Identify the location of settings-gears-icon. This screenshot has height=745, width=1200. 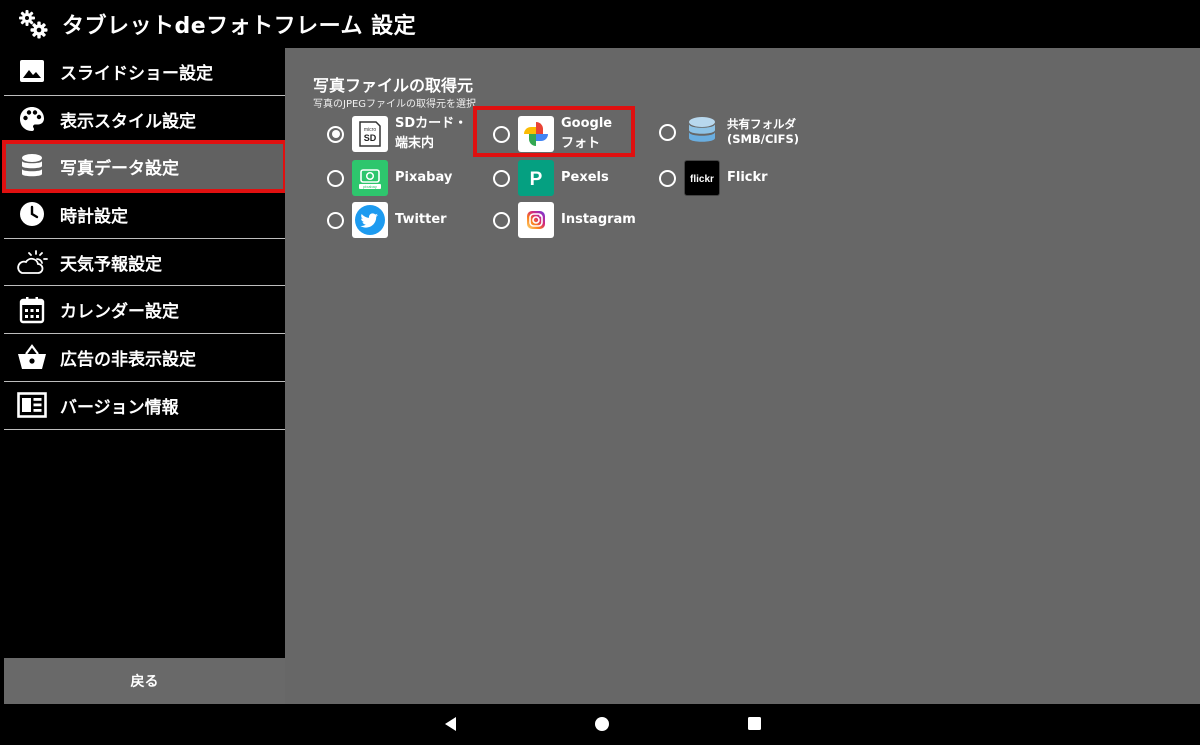
(33, 24).